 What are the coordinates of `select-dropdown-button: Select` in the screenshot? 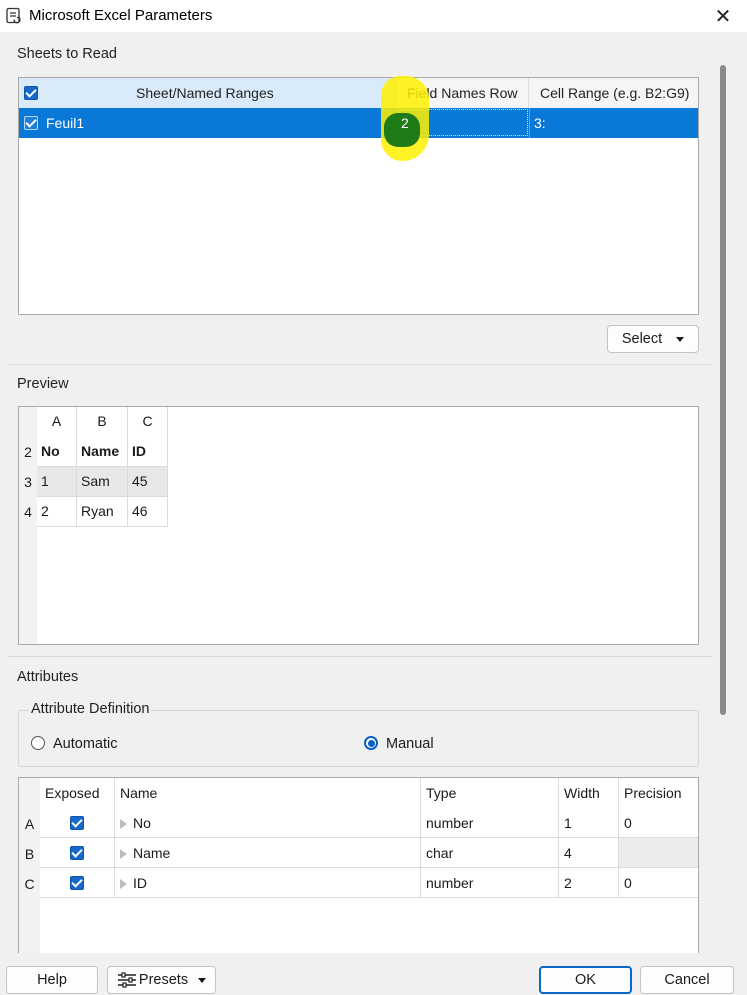 It's located at (653, 339).